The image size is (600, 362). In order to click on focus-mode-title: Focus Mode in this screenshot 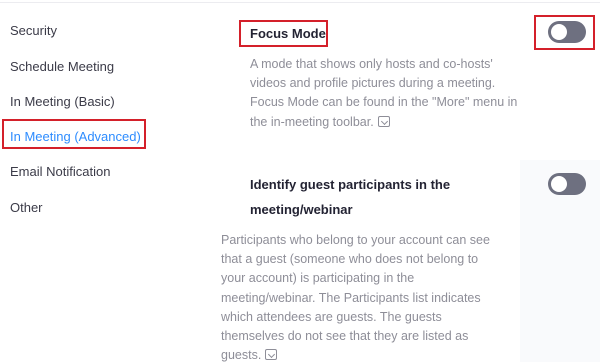, I will do `click(288, 33)`.